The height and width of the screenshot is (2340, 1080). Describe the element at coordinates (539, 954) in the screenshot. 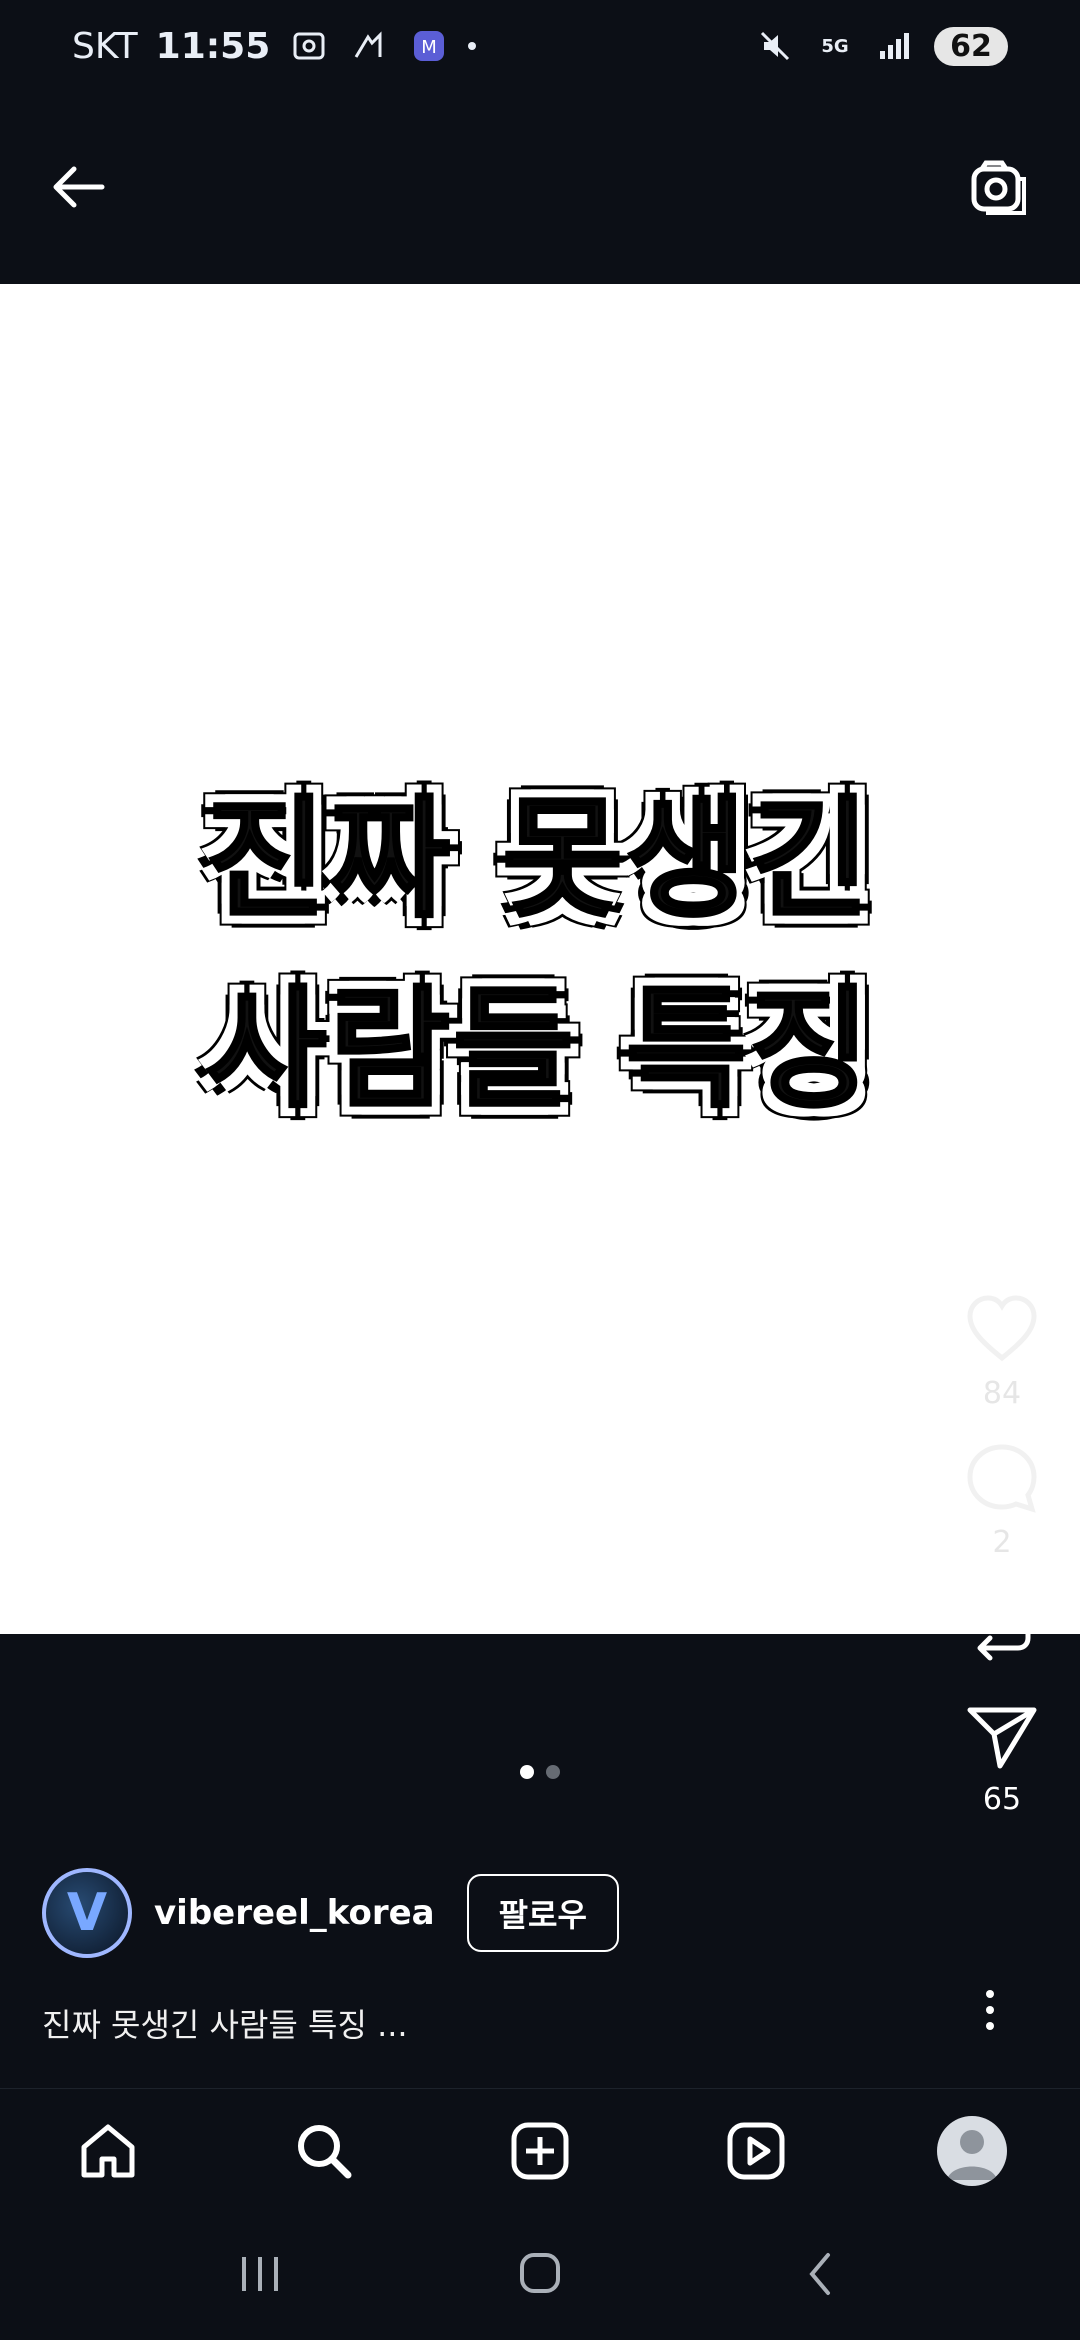

I see `media-title-text: 진짜 못생긴 사람들 특징` at that location.